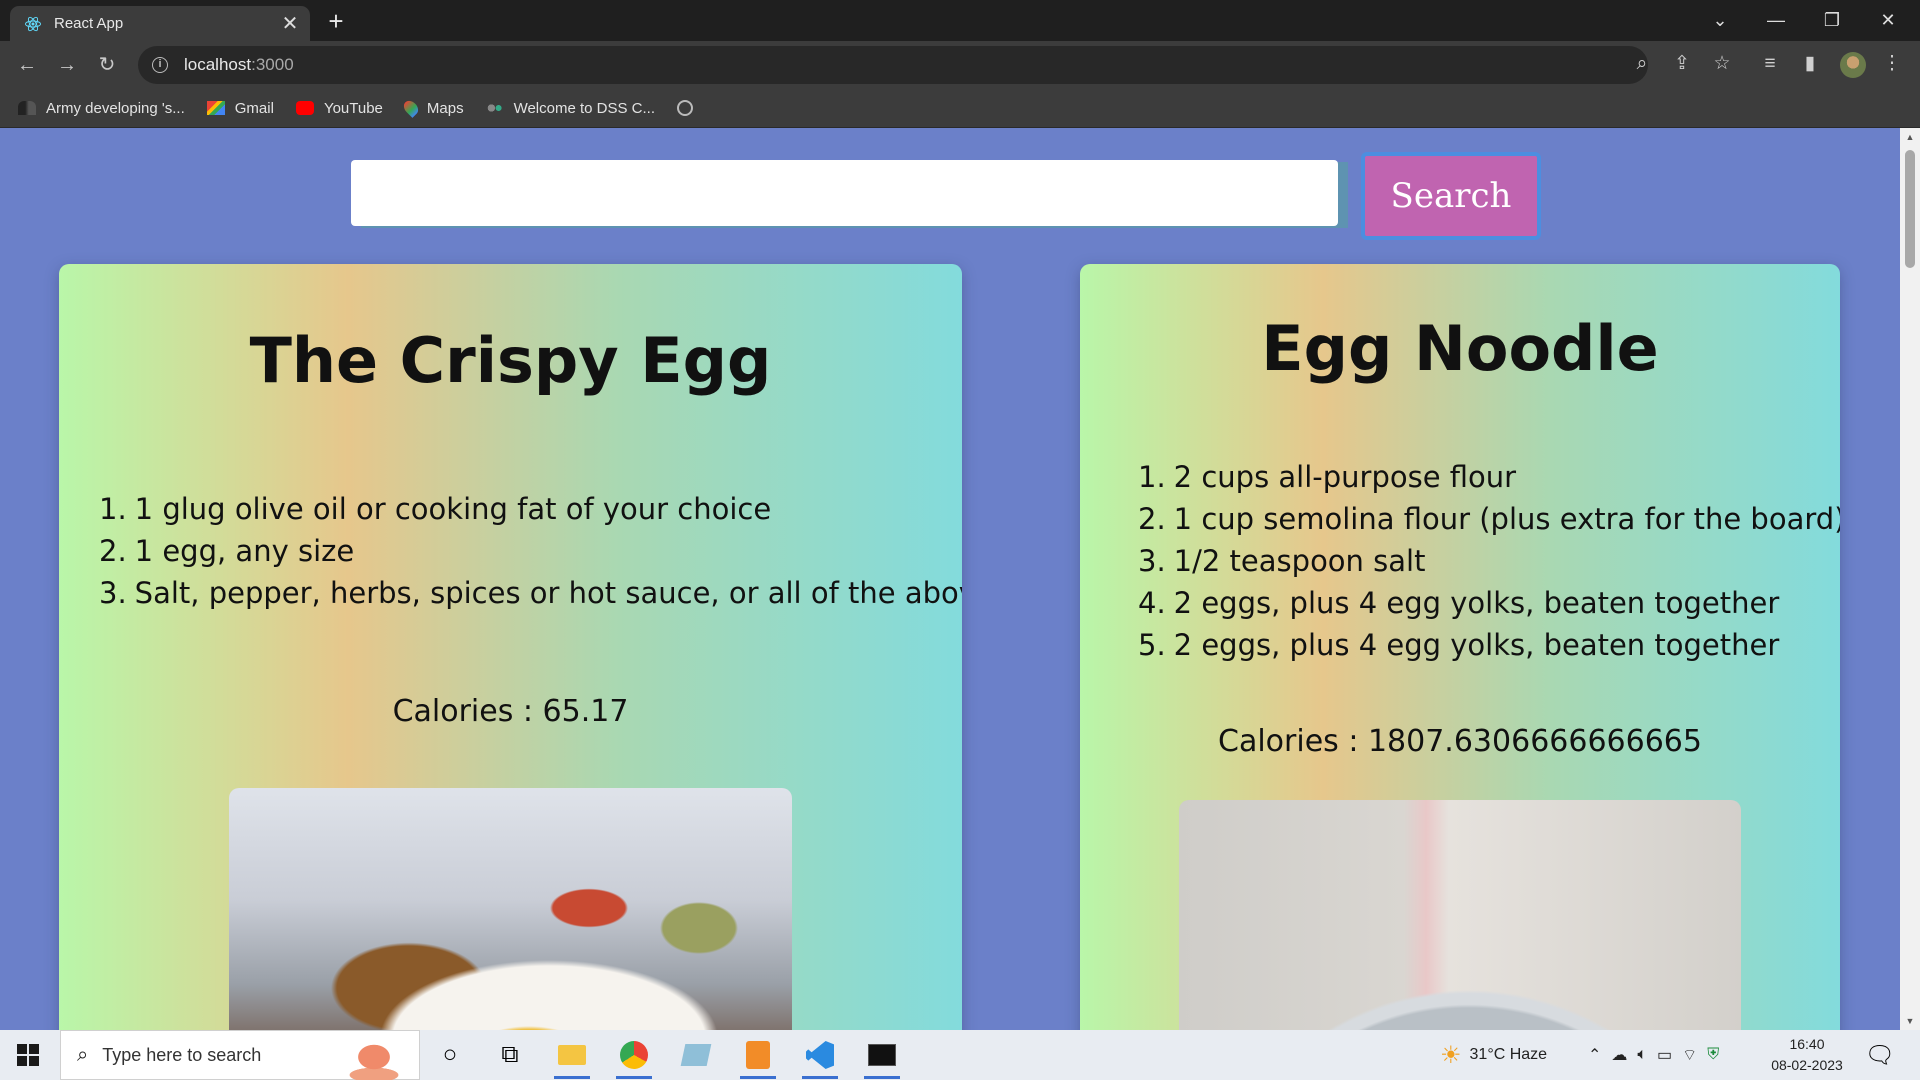  Describe the element at coordinates (1664, 1055) in the screenshot. I see `battery-icon: ▭` at that location.